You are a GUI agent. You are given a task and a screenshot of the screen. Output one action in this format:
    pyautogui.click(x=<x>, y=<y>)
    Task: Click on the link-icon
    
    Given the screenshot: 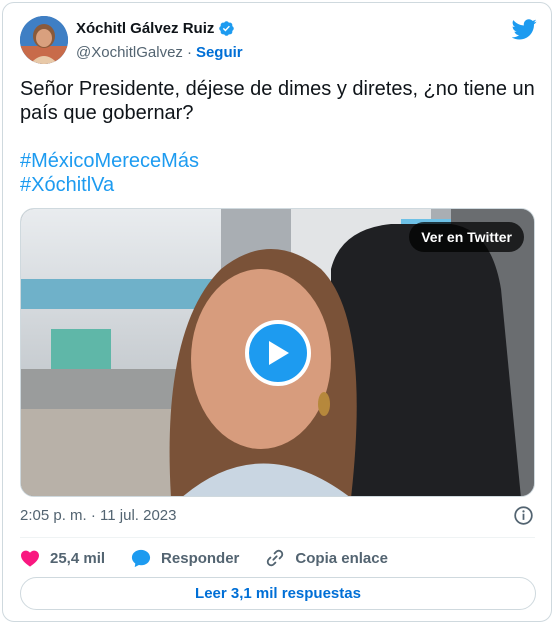 What is the action you would take?
    pyautogui.click(x=275, y=558)
    